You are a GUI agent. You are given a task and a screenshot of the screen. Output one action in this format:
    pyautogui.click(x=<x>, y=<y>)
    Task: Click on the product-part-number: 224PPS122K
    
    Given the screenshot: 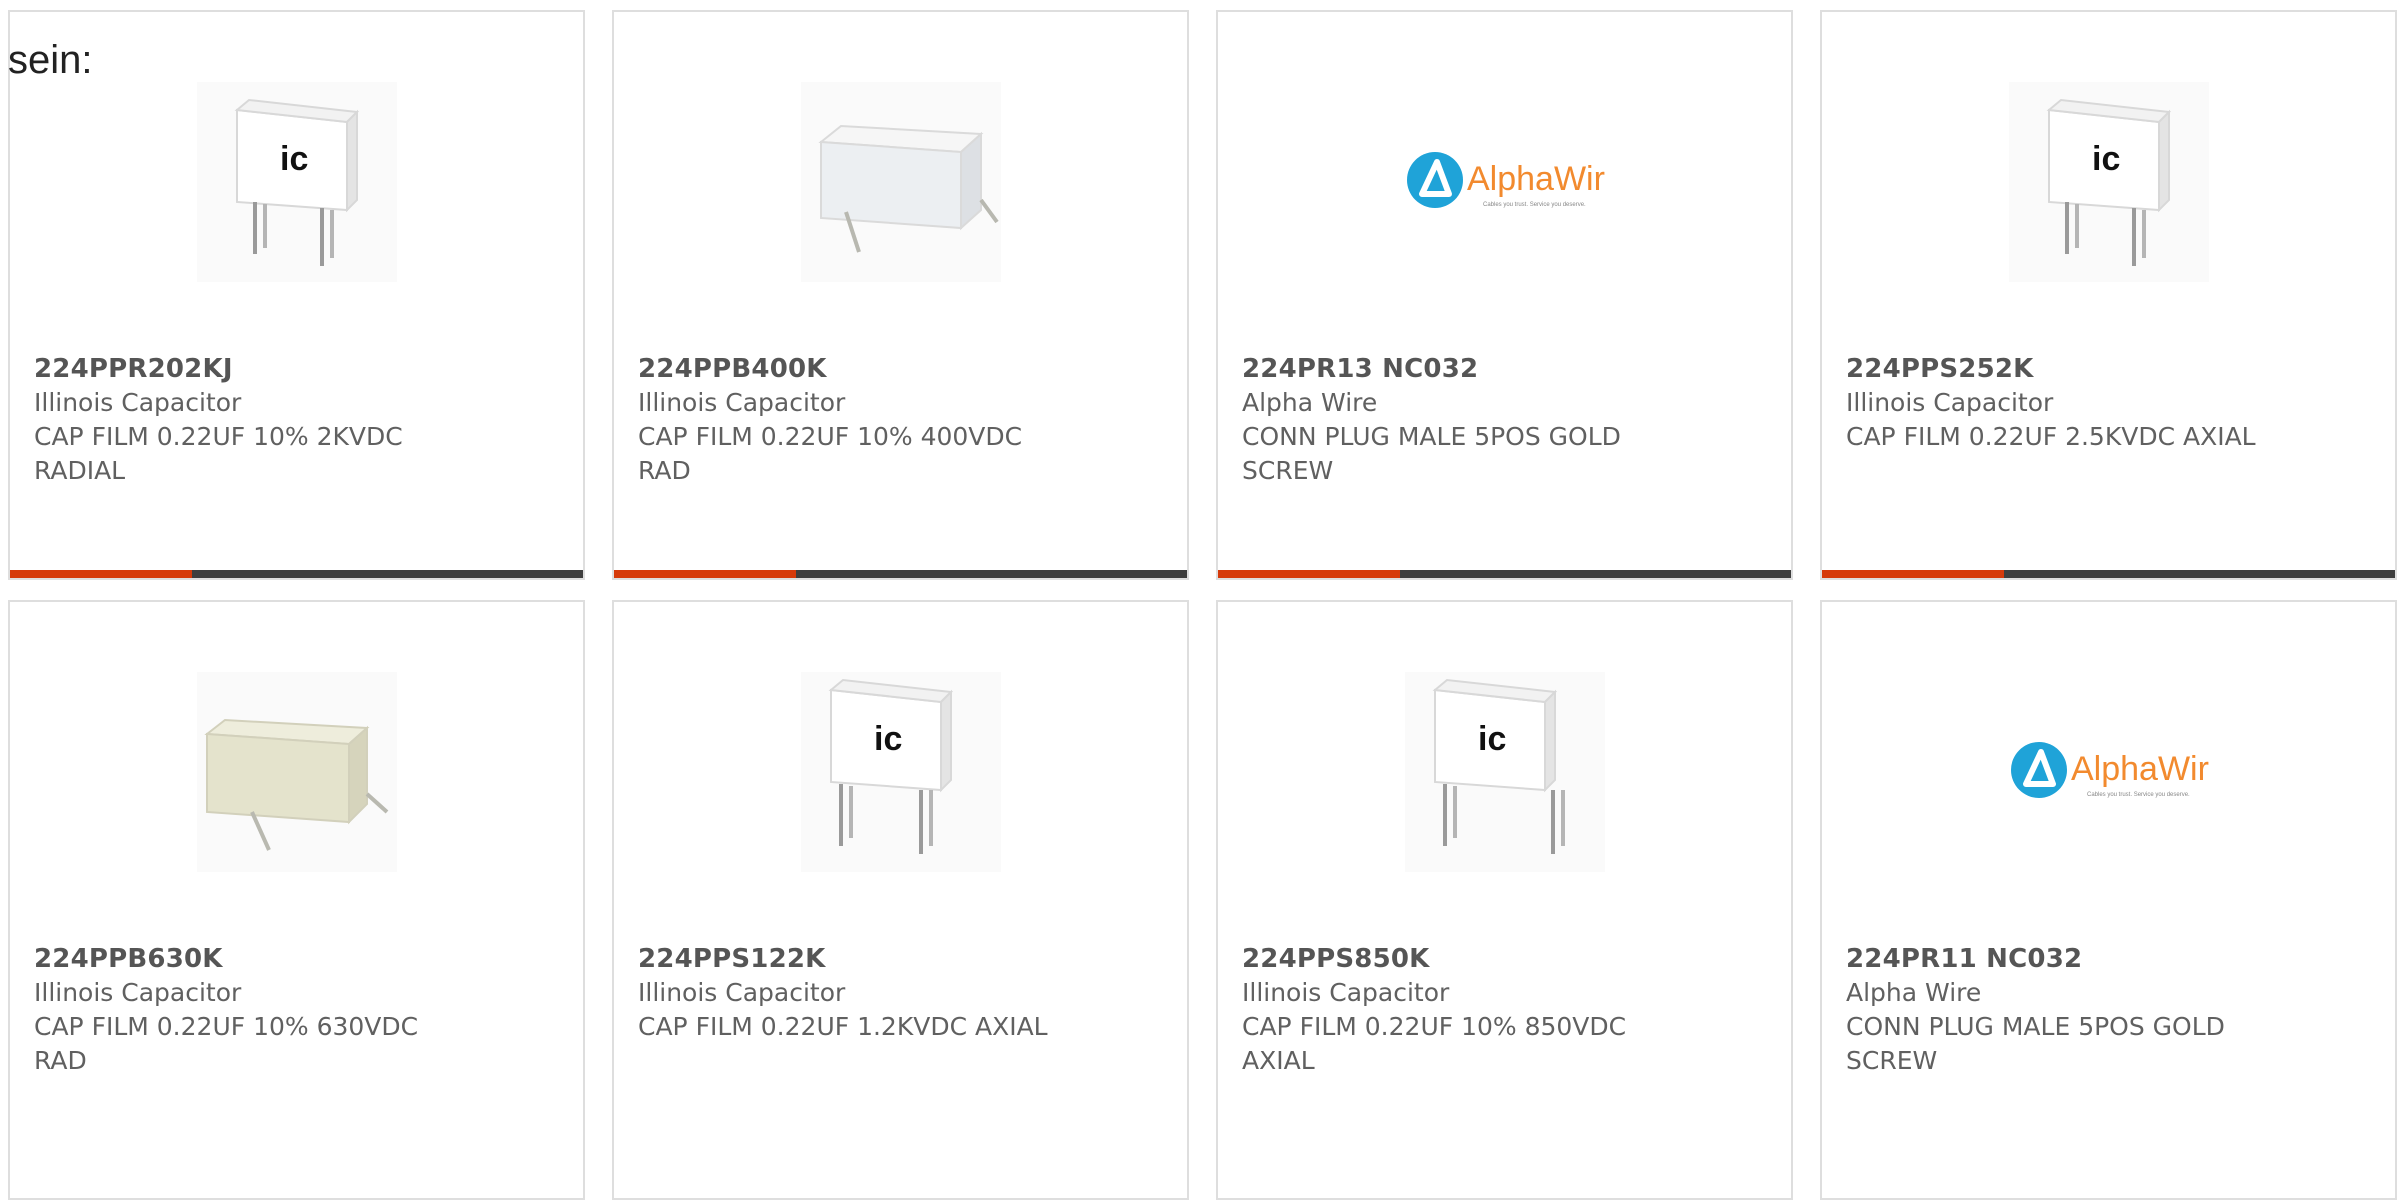 What is the action you would take?
    pyautogui.click(x=902, y=959)
    